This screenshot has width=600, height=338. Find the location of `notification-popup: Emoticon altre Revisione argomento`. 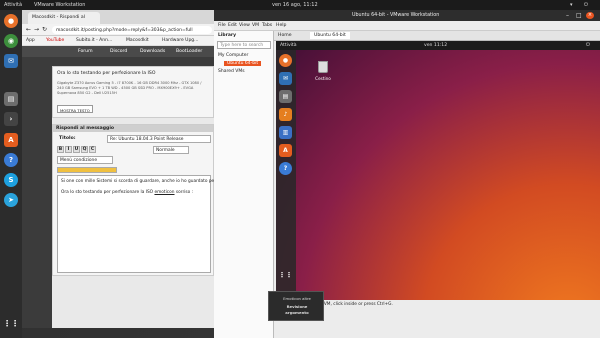

notification-popup: Emoticon altre Revisione argomento is located at coordinates (296, 306).